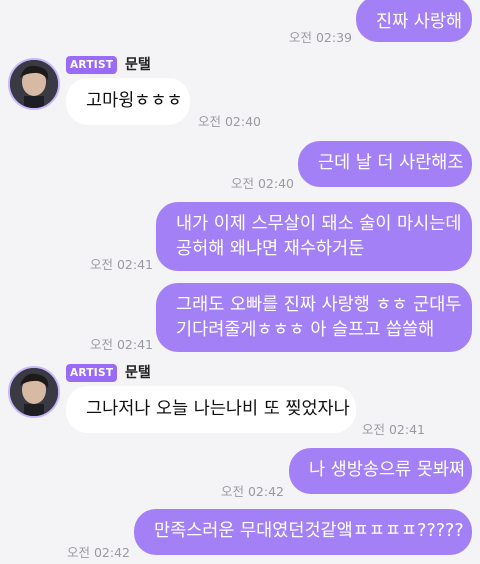  I want to click on message-text: 만족스러운 무대였던것같앸ㅍㅍㅍㅍ?????, so click(309, 531).